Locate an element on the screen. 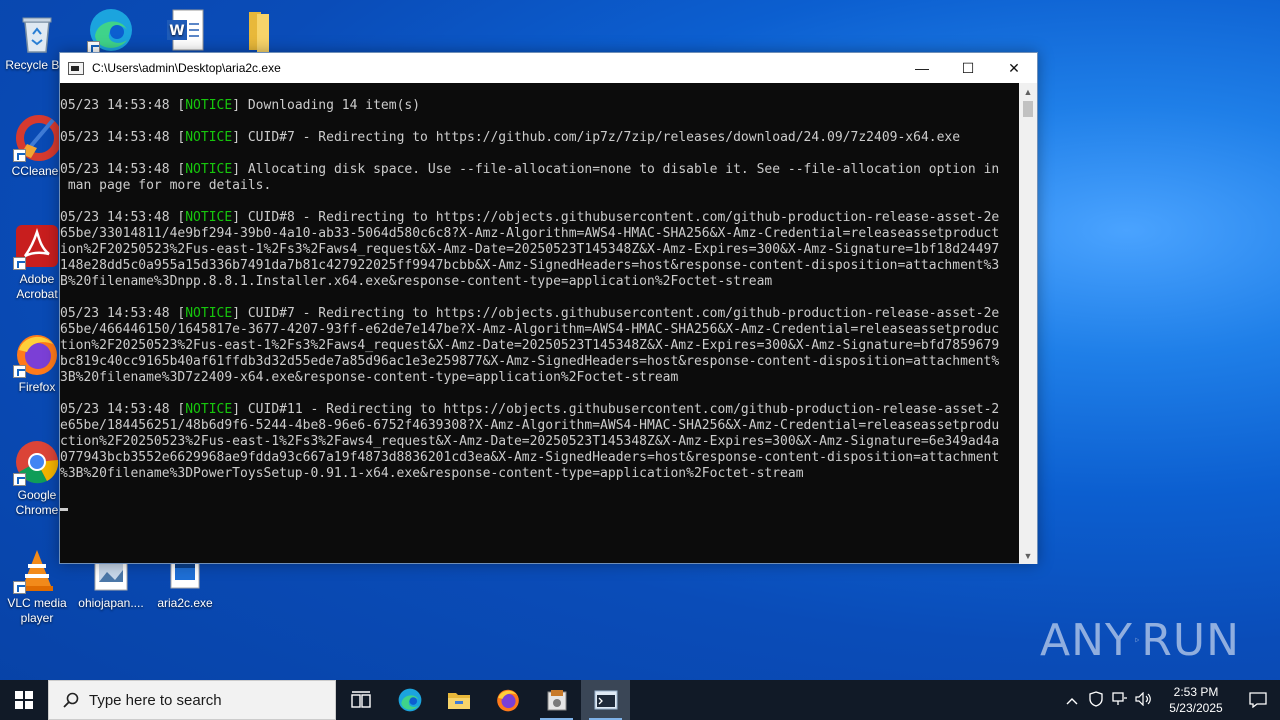 The height and width of the screenshot is (720, 1280). desktop-icon-word-doc: W is located at coordinates (185, 31).